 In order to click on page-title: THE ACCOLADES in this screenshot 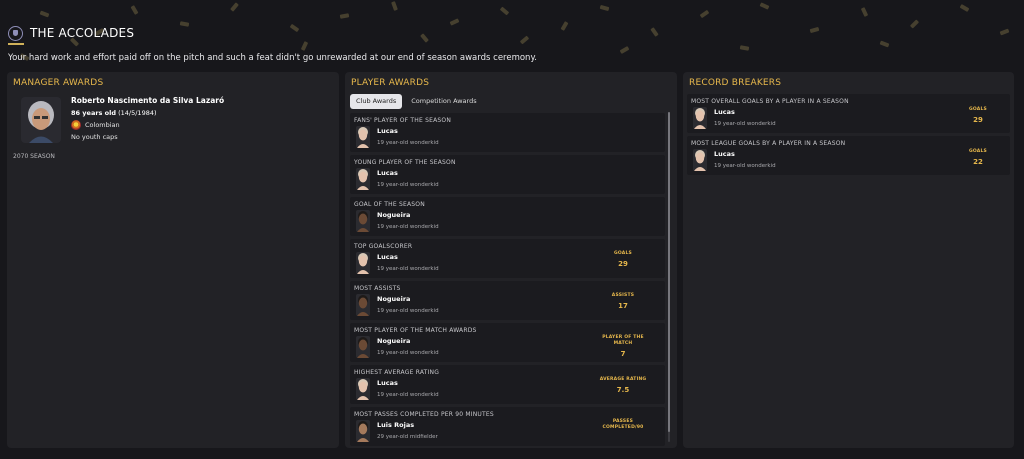, I will do `click(82, 33)`.